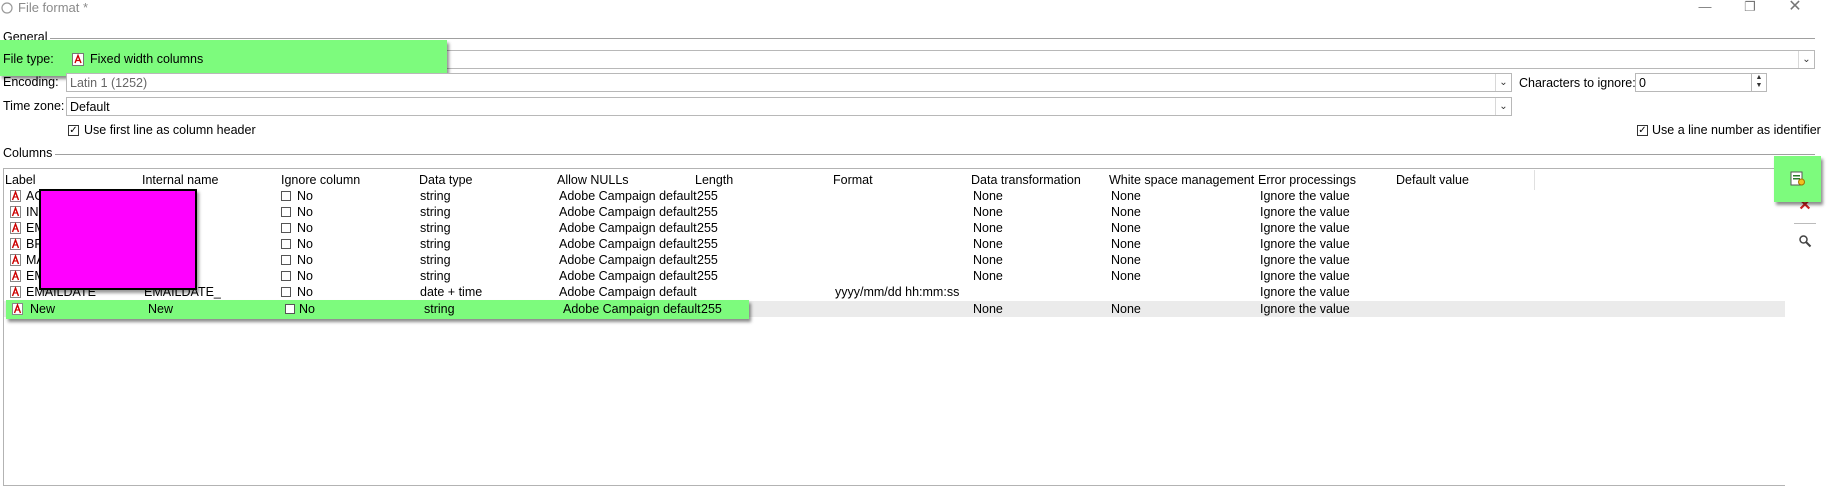  What do you see at coordinates (42, 309) in the screenshot?
I see `new-cell-label: New` at bounding box center [42, 309].